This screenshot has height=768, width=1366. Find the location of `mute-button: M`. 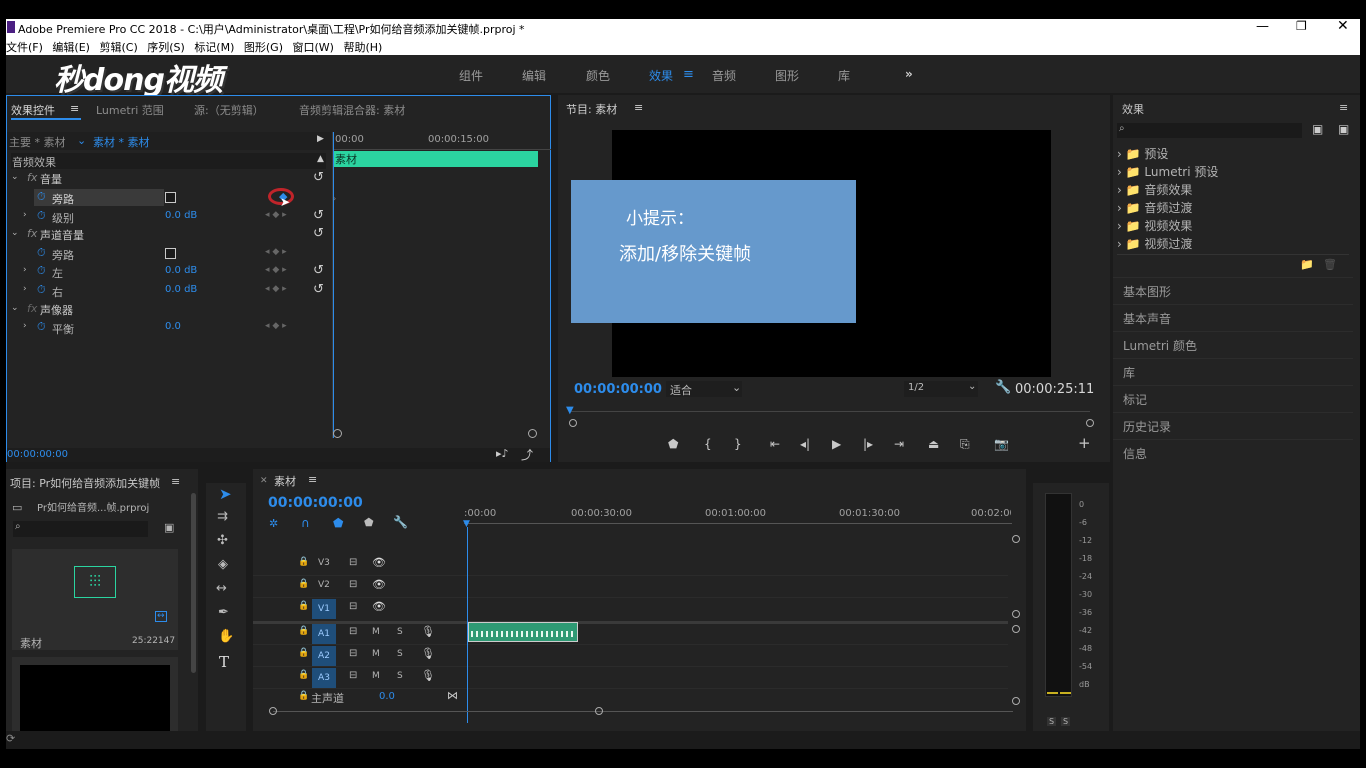

mute-button: M is located at coordinates (376, 676).